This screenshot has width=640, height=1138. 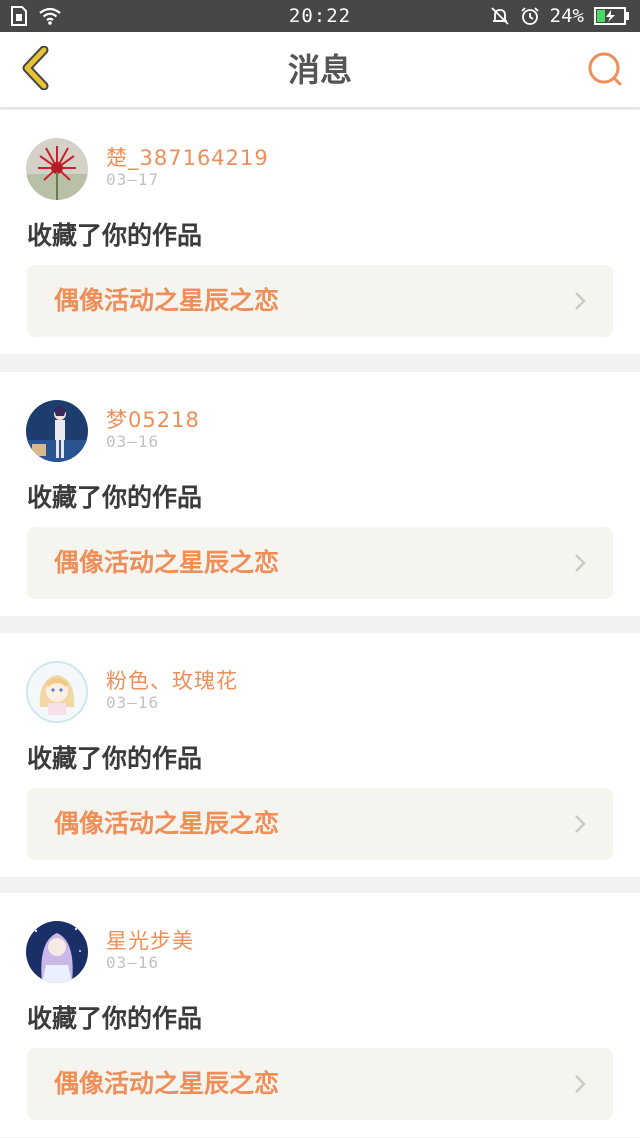 What do you see at coordinates (172, 680) in the screenshot?
I see `user-name: 粉色、玫瑰花` at bounding box center [172, 680].